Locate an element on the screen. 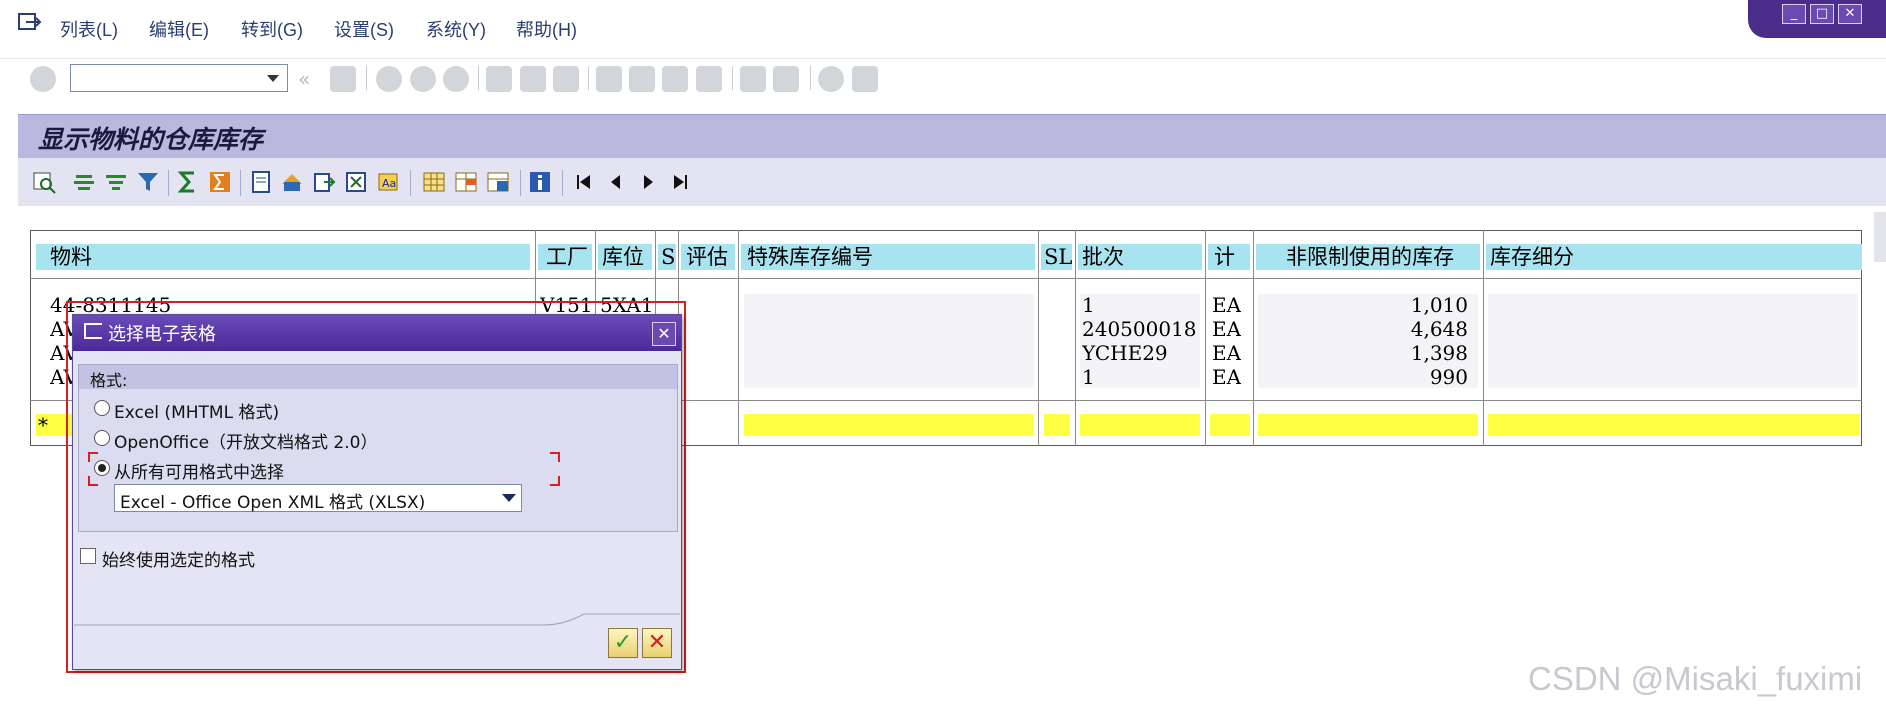 This screenshot has height=713, width=1886. sort-descending-icon is located at coordinates (116, 182).